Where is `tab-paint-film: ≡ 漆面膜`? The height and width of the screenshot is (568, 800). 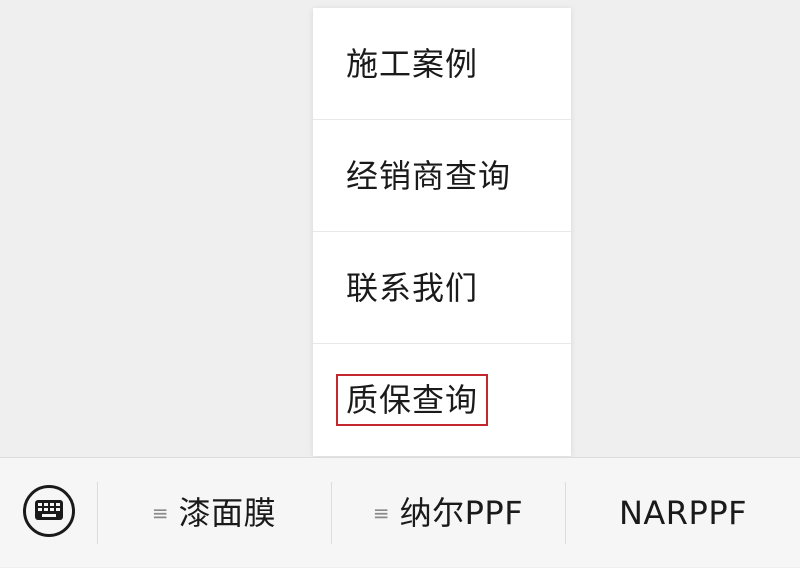
tab-paint-film: ≡ 漆面膜 is located at coordinates (214, 513).